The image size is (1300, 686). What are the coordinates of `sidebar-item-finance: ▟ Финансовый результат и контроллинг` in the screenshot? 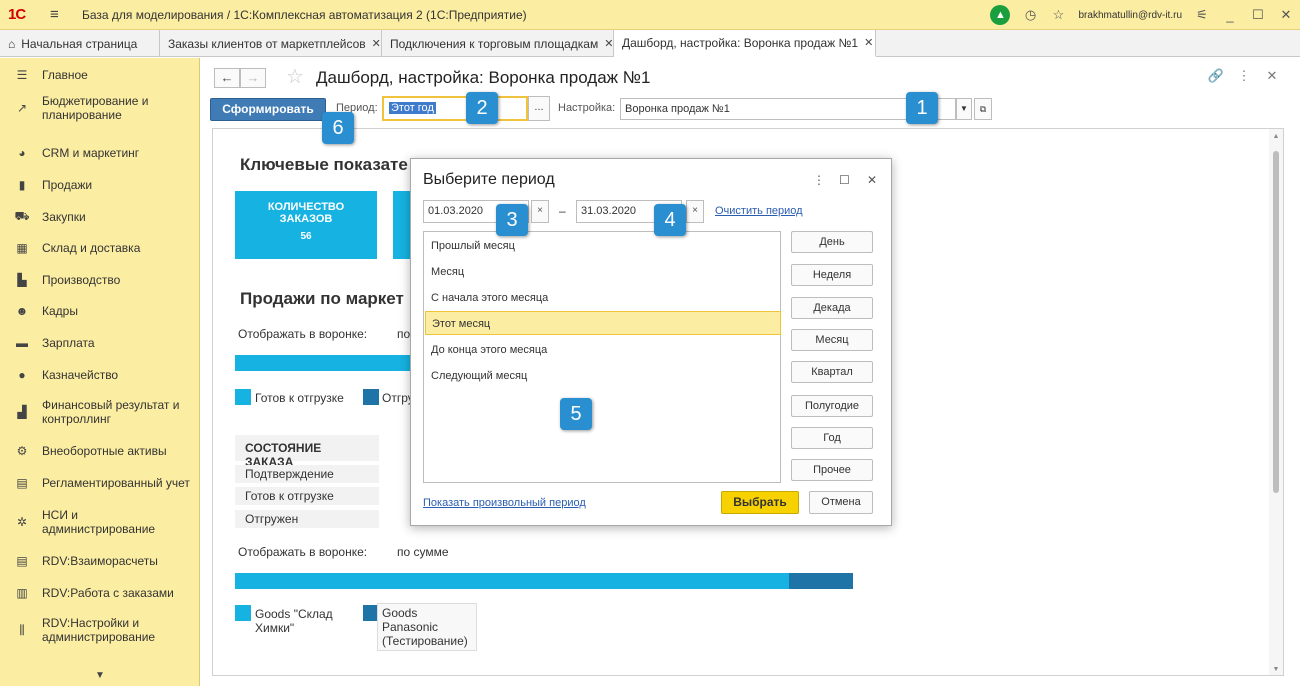 It's located at (100, 412).